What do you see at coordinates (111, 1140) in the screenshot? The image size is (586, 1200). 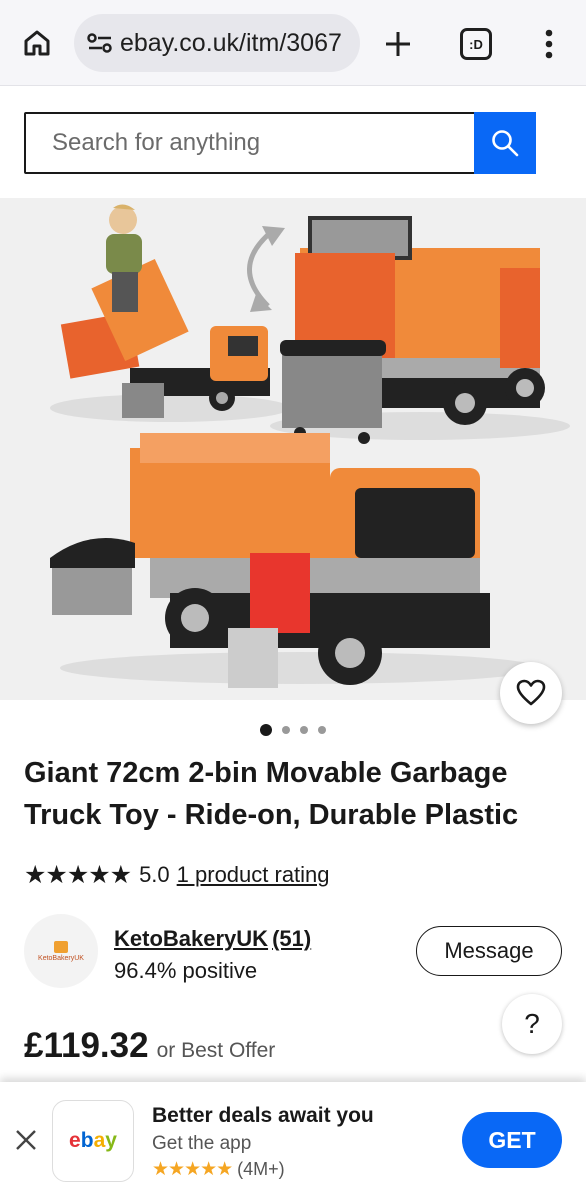 I see `logo-letter-y: y` at bounding box center [111, 1140].